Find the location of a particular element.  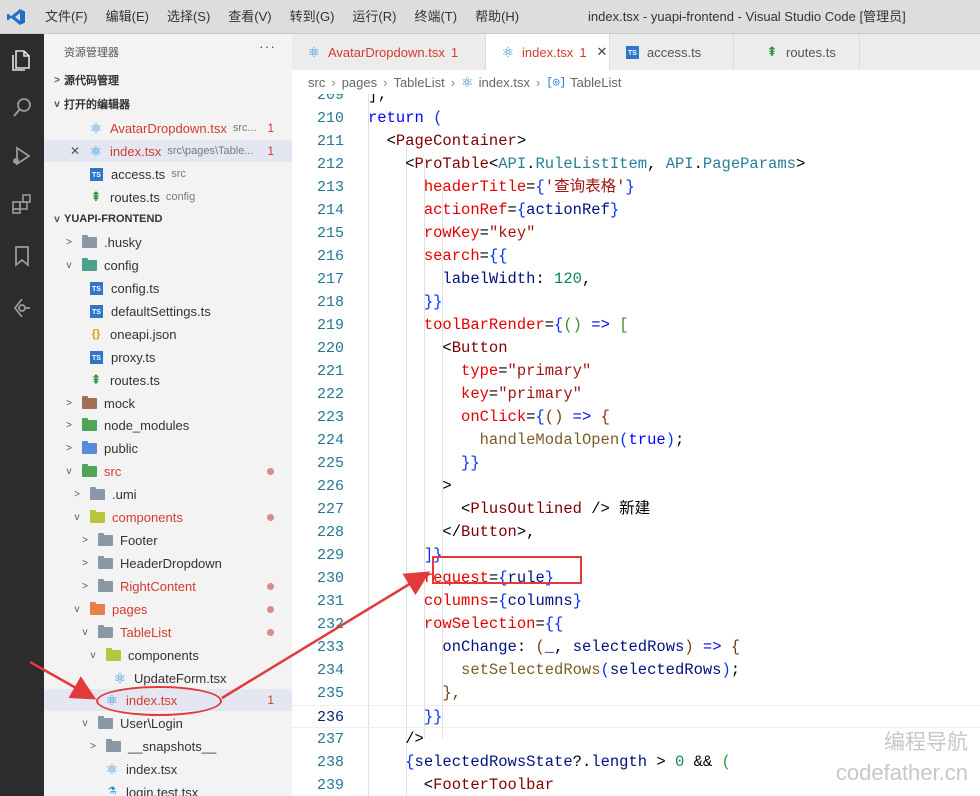

code-token: ; is located at coordinates (680, 440).